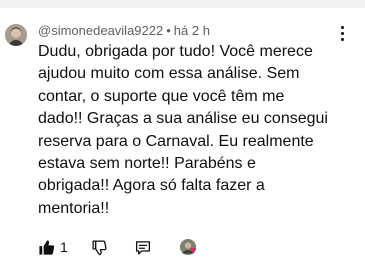  I want to click on comment-timestamp: há 2 h, so click(192, 30).